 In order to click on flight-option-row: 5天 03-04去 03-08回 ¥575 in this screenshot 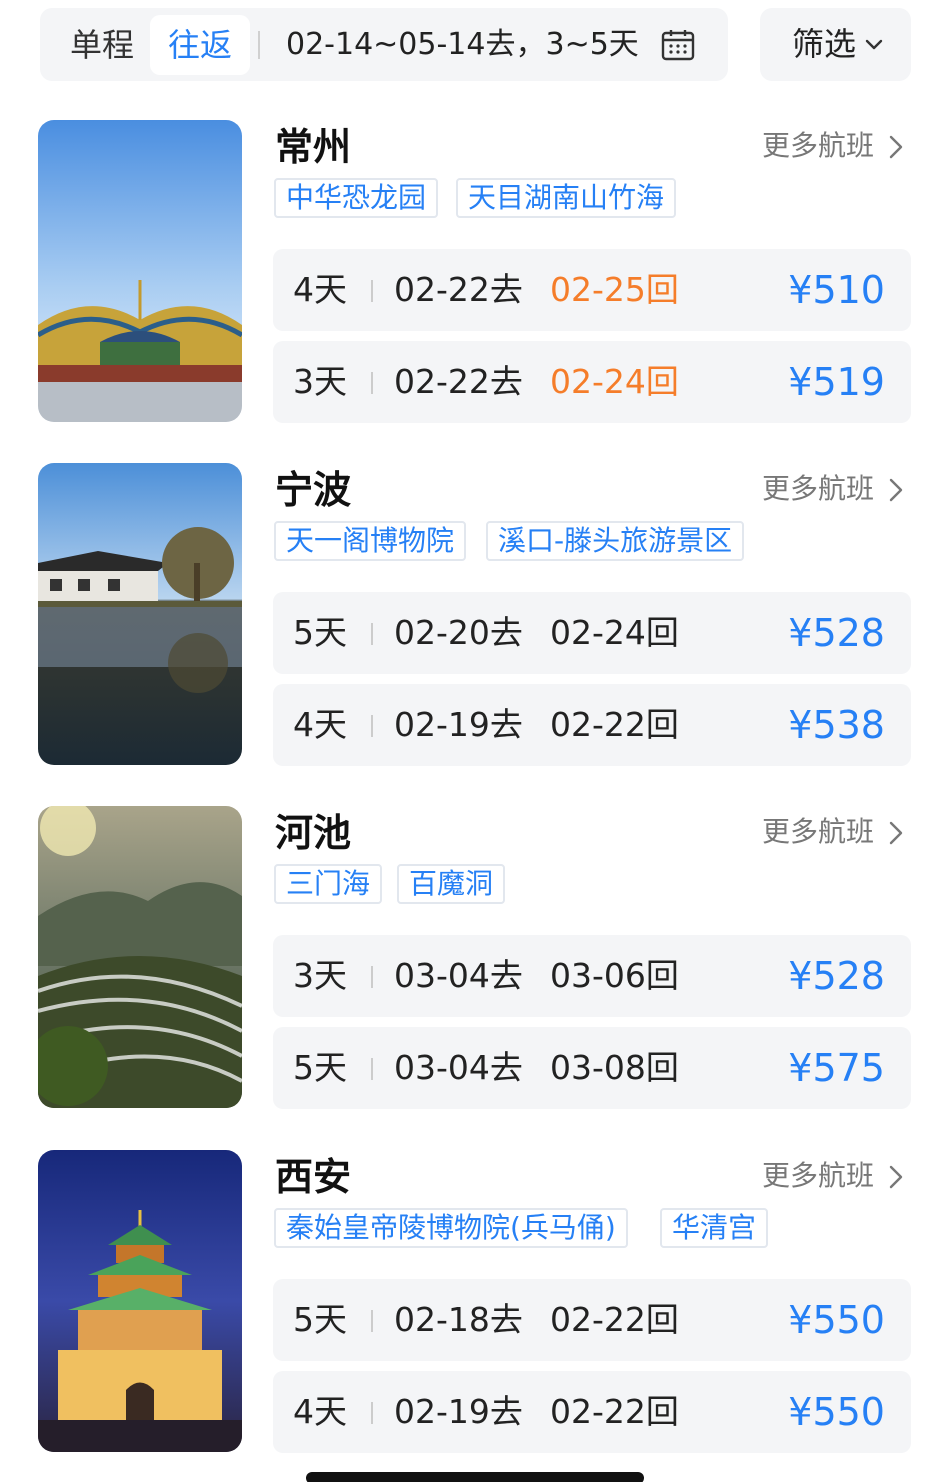, I will do `click(592, 1068)`.